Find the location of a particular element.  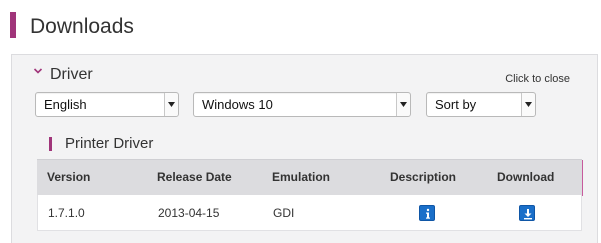

column-header-description: Description is located at coordinates (423, 177).